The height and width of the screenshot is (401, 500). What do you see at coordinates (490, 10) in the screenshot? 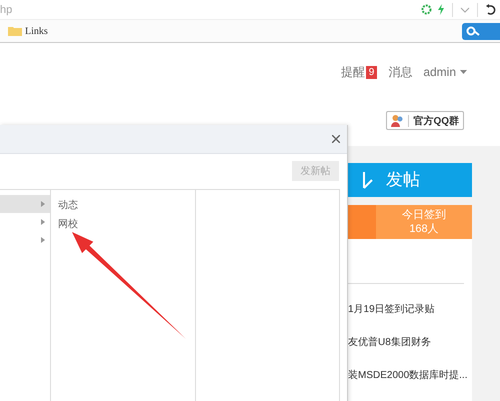
I see `undo-icon` at bounding box center [490, 10].